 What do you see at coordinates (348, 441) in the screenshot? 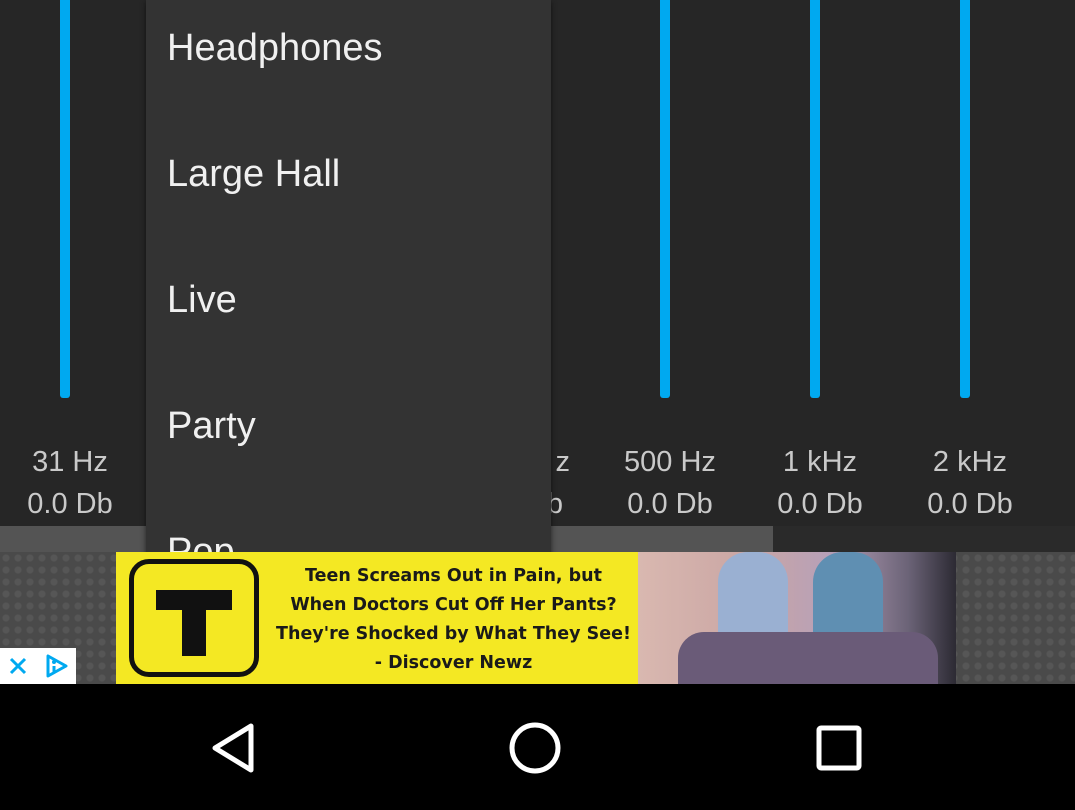
I see `preset-item-party: Party` at bounding box center [348, 441].